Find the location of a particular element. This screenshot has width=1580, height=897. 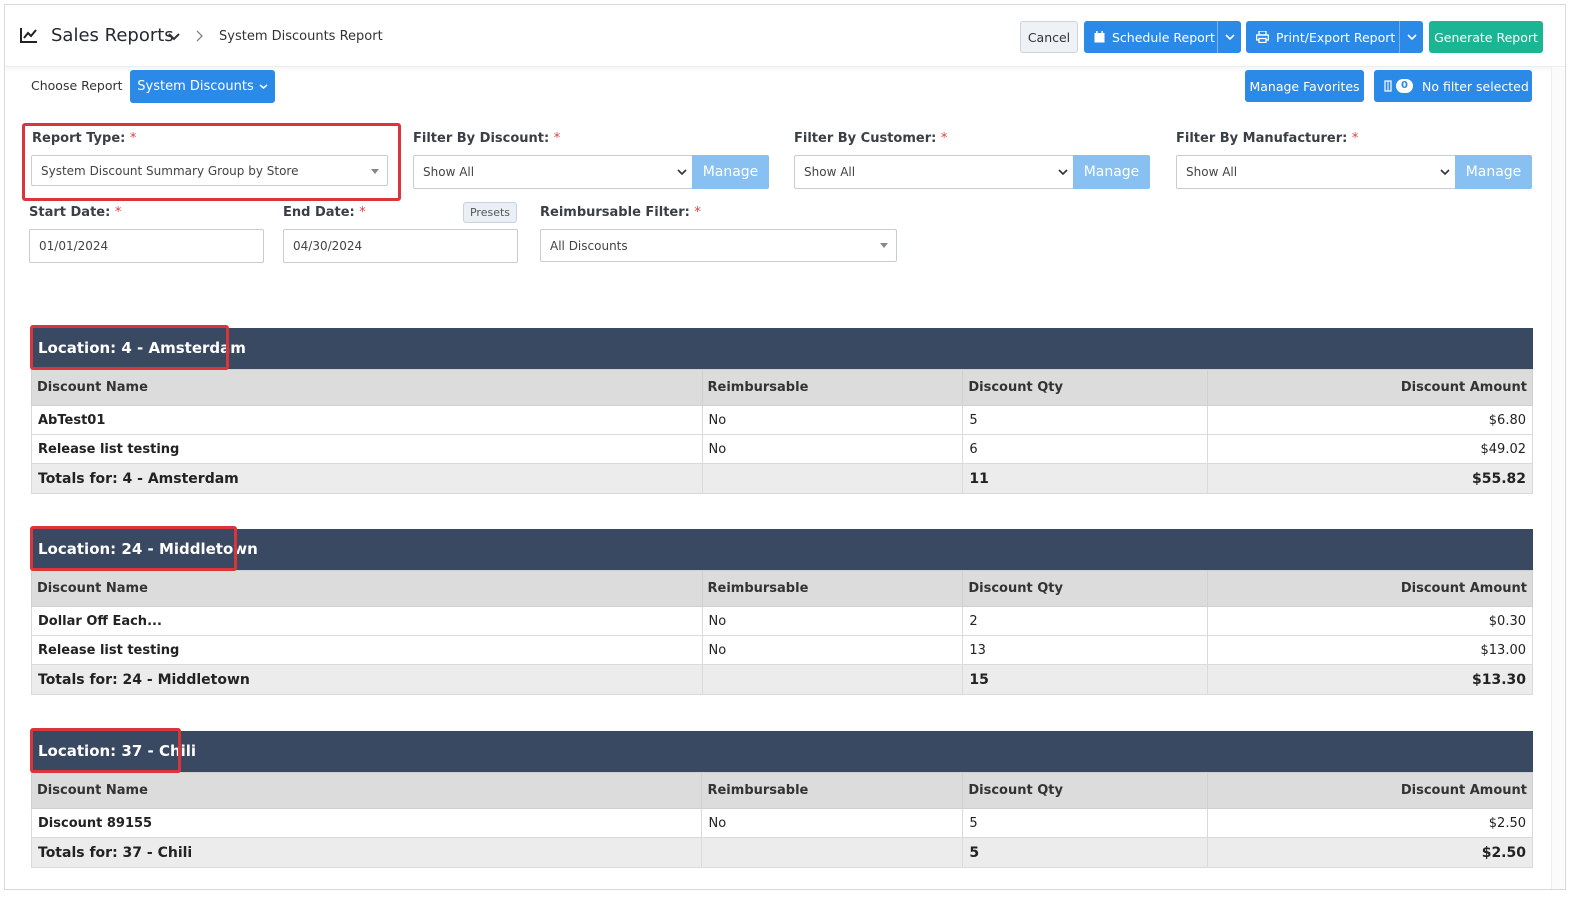

filter-discount-label-wrap: Filter By Discount: * is located at coordinates (486, 138).